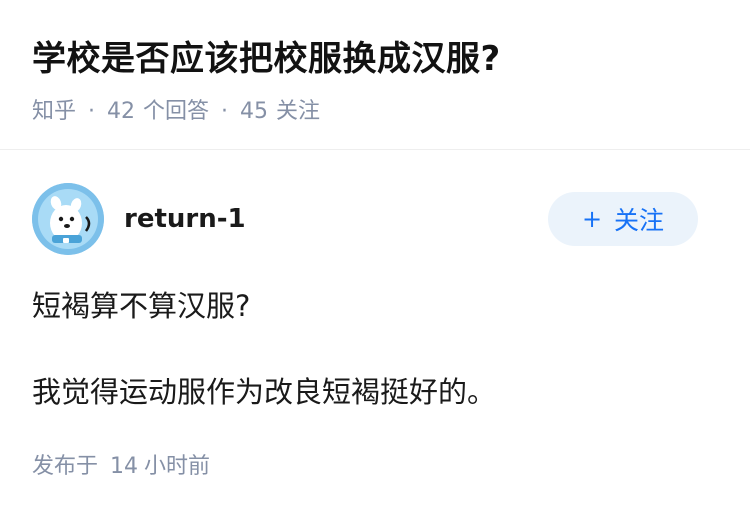 This screenshot has height=518, width=750. I want to click on source-label: 知乎, so click(54, 112).